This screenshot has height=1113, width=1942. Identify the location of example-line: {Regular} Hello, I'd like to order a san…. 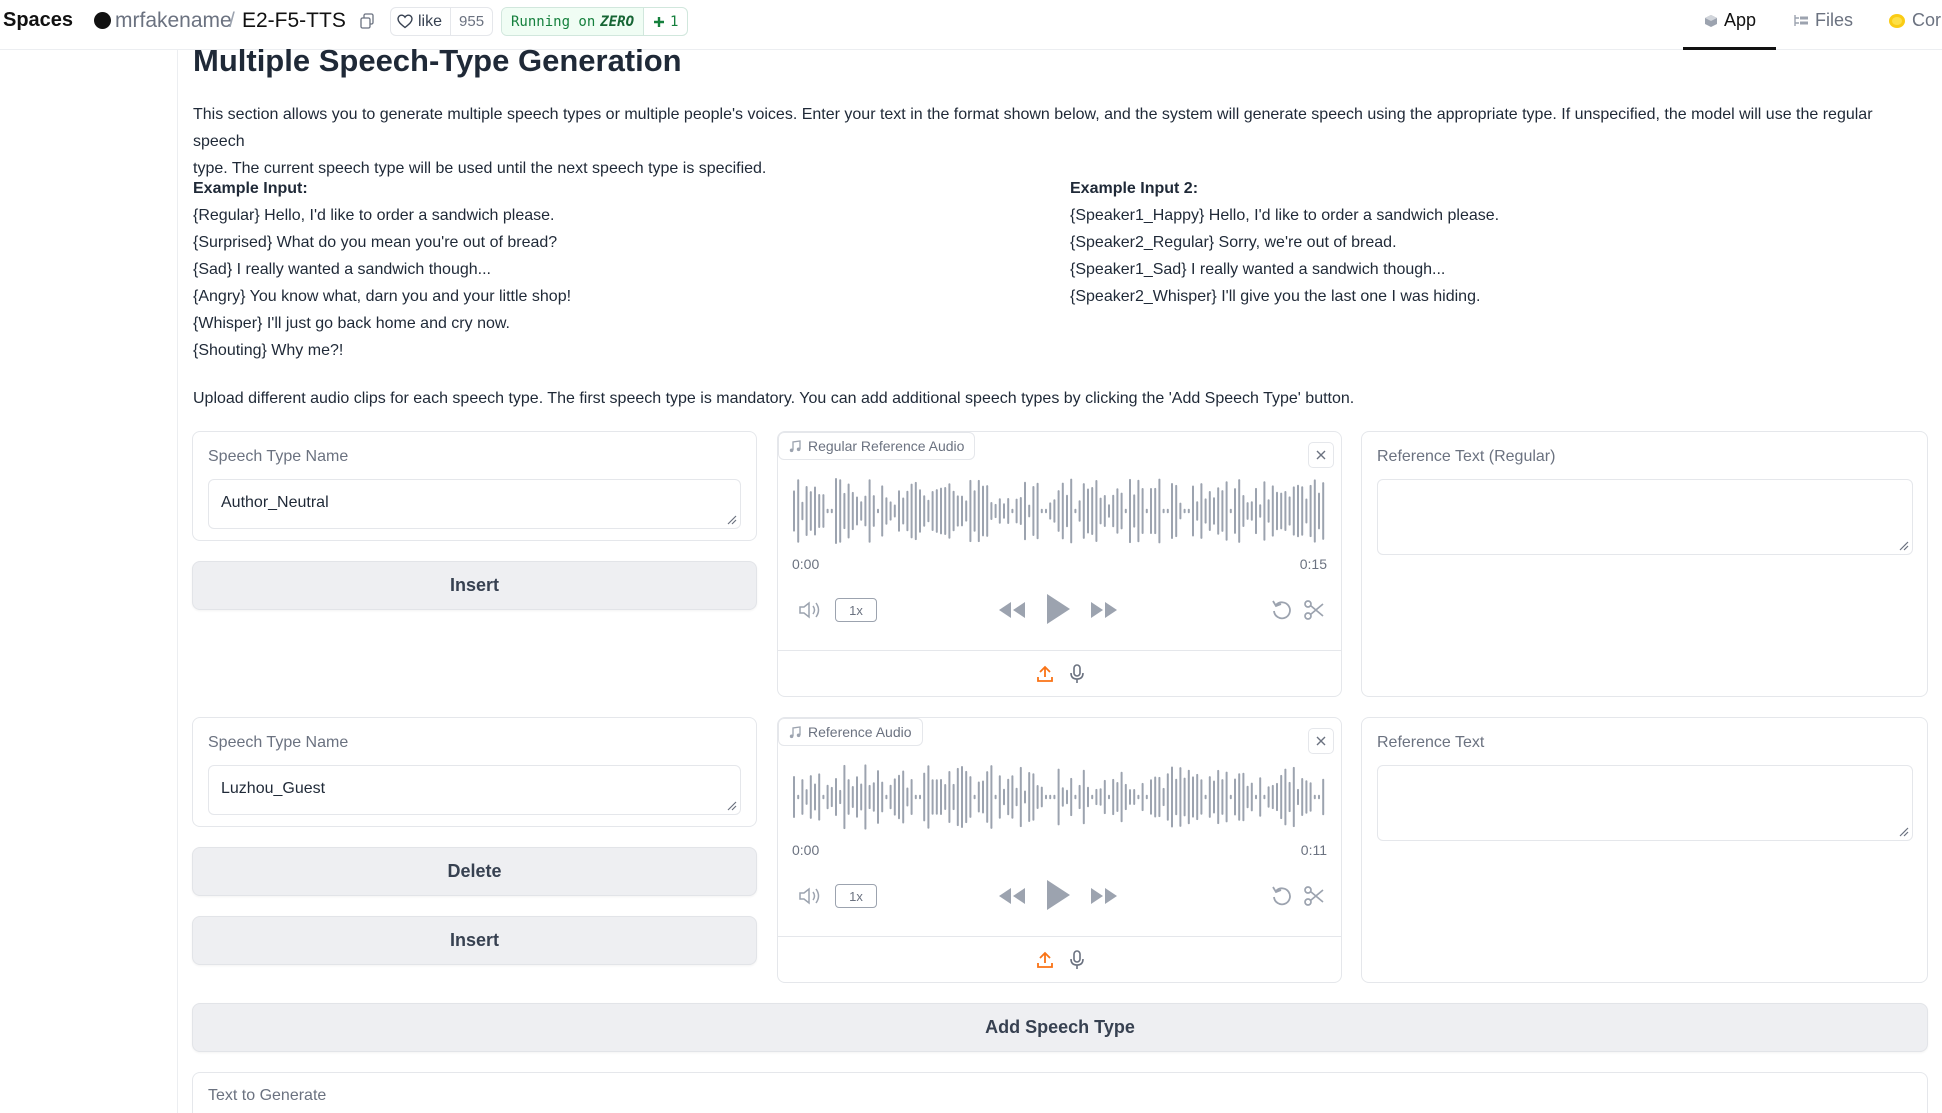
(374, 215).